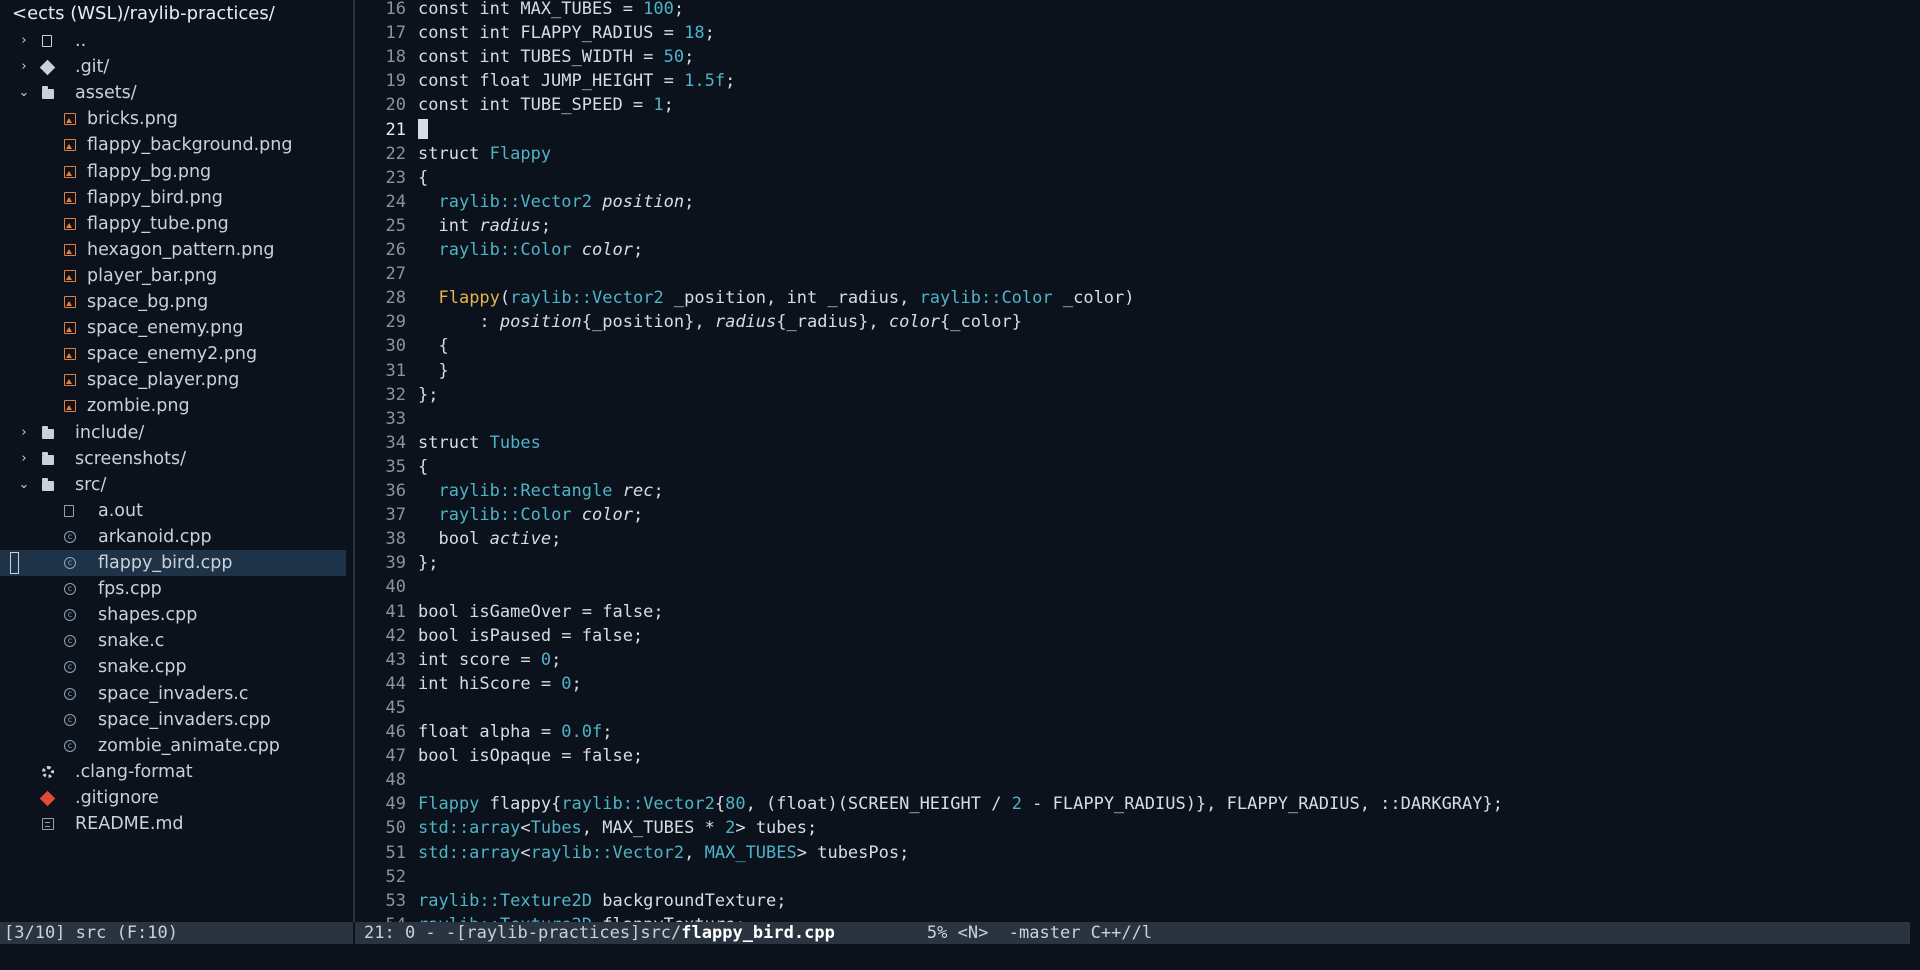 The height and width of the screenshot is (970, 1920). Describe the element at coordinates (173, 772) in the screenshot. I see `tree-item: .clang-format` at that location.